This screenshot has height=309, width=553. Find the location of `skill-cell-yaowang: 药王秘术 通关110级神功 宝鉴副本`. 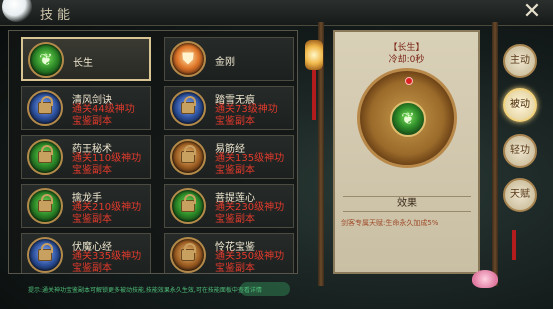

skill-cell-yaowang: 药王秘术 通关110级神功 宝鉴副本 is located at coordinates (86, 157).